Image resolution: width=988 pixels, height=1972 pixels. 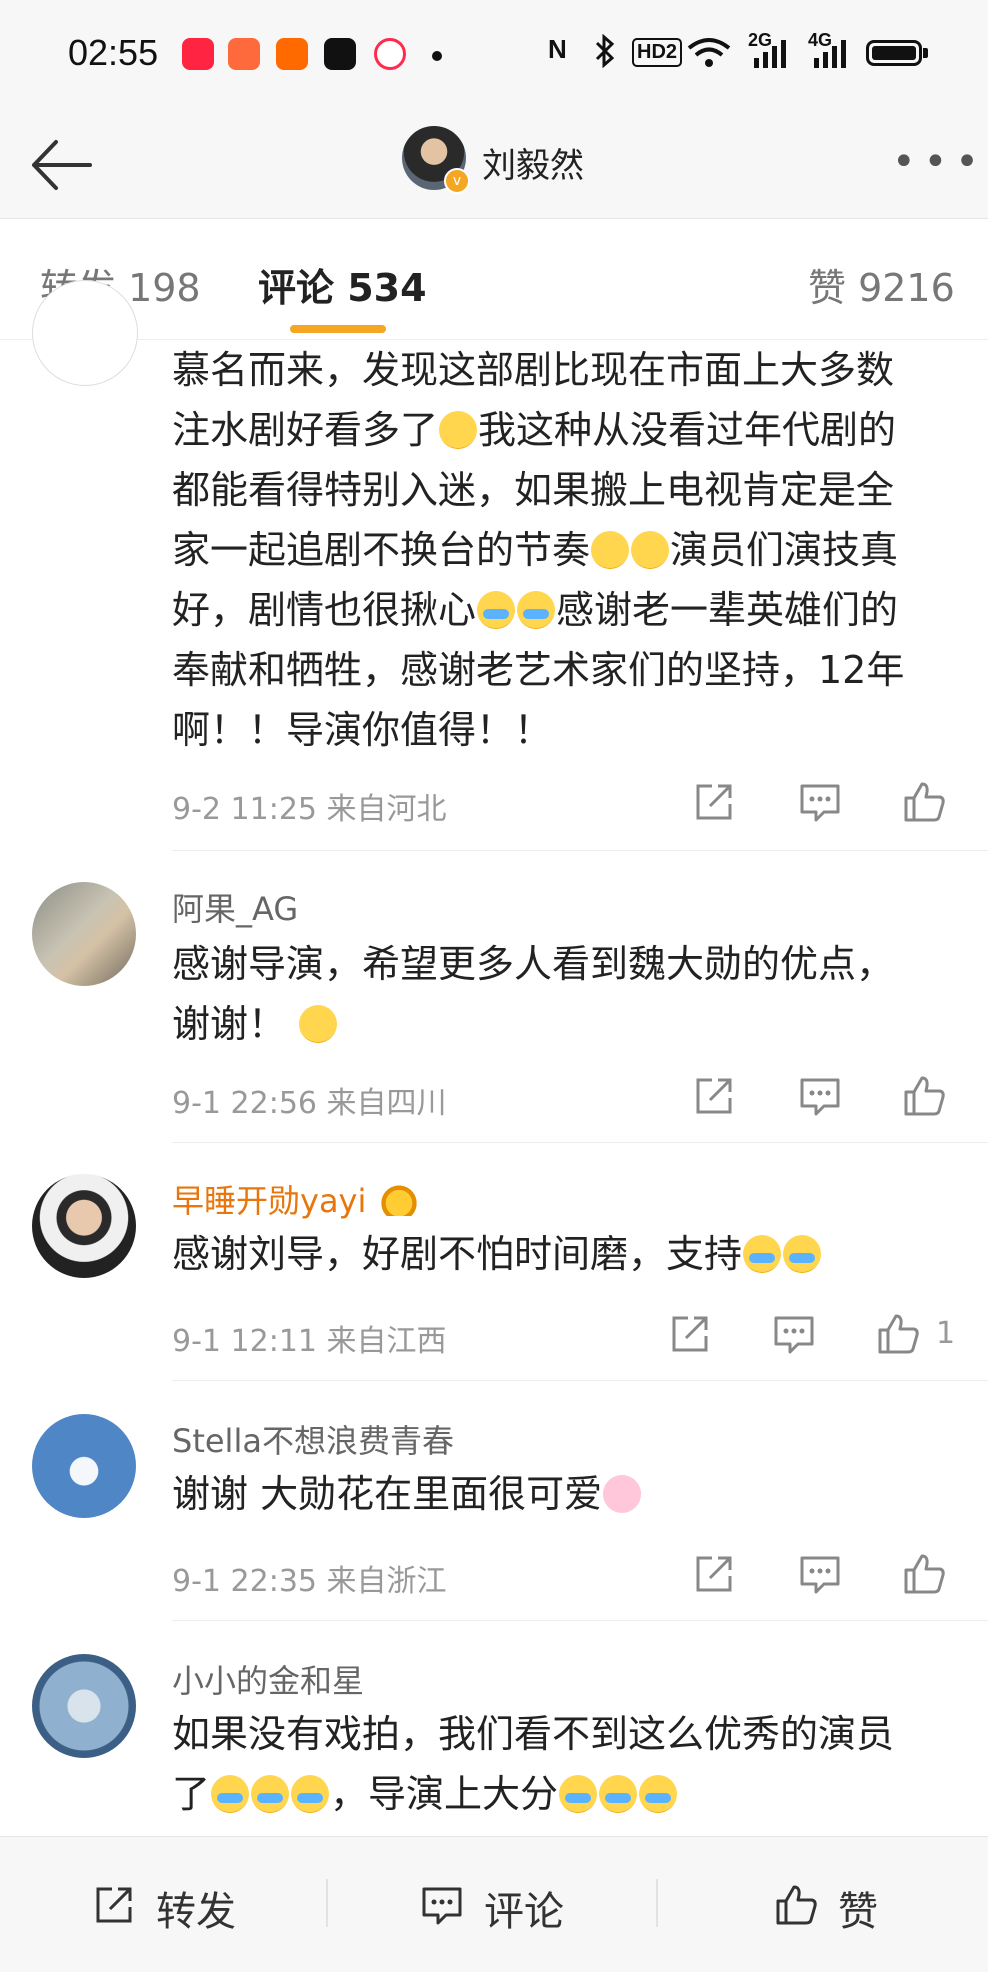 I want to click on signal-2g-icon, so click(x=770, y=54).